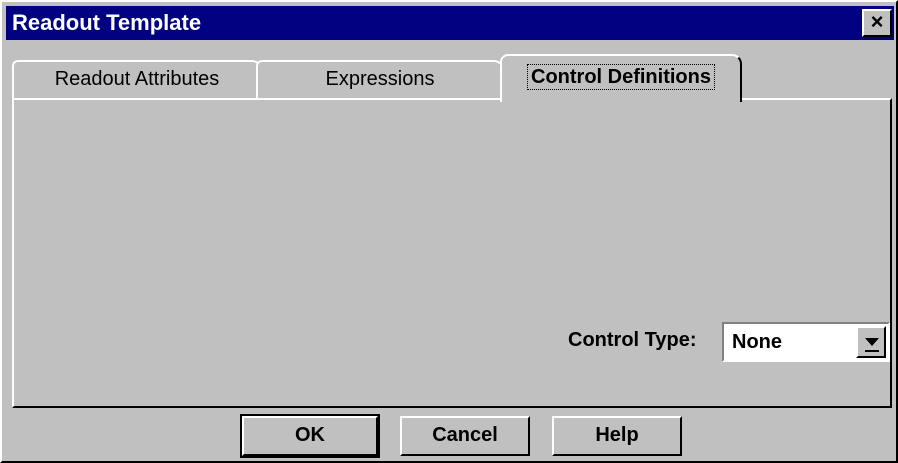 The image size is (898, 463). Describe the element at coordinates (107, 22) in the screenshot. I see `window-title: Readout Template` at that location.